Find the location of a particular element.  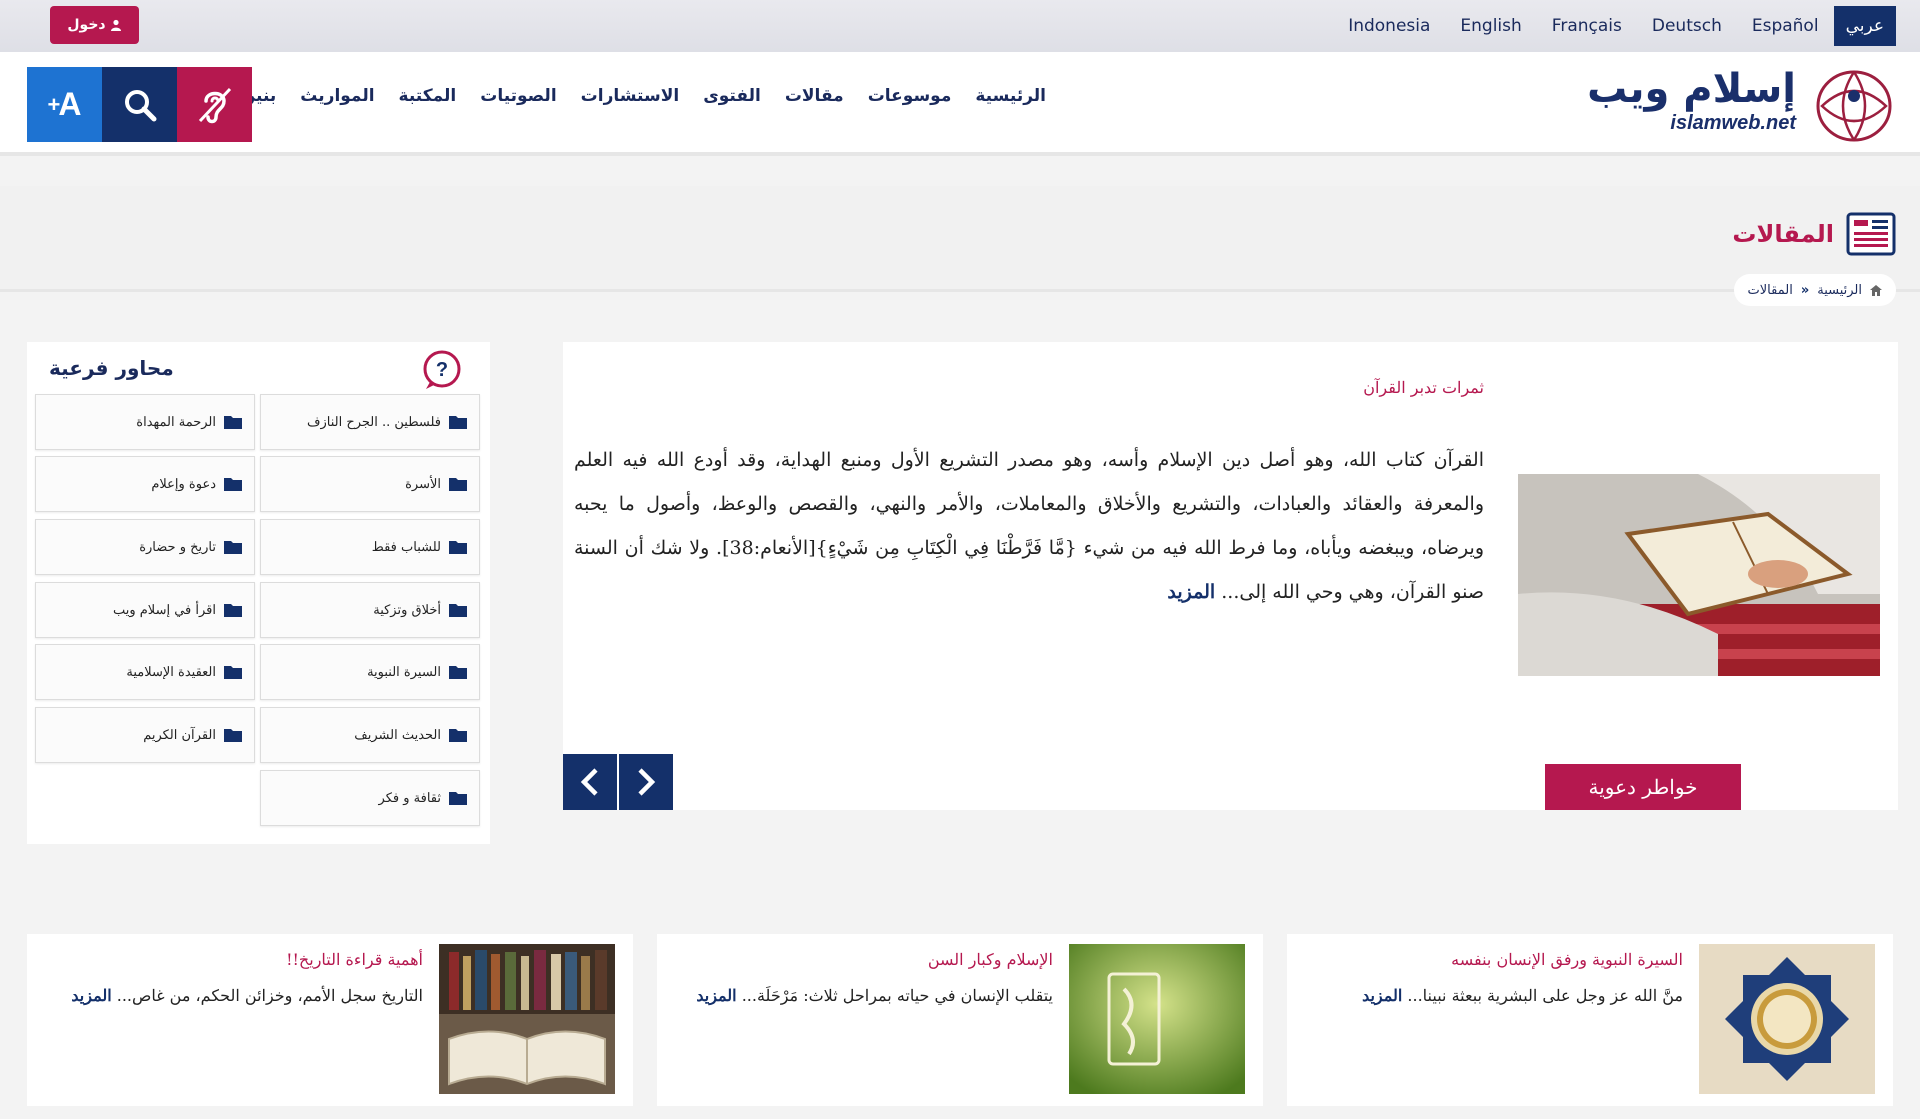

article-more-link: المزيد is located at coordinates (1191, 592).